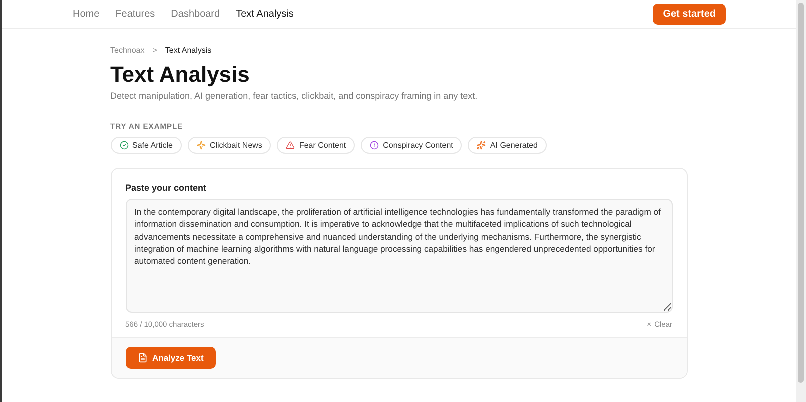 The image size is (806, 402). What do you see at coordinates (188, 50) in the screenshot?
I see `breadcrumb-item: Text Analysis` at bounding box center [188, 50].